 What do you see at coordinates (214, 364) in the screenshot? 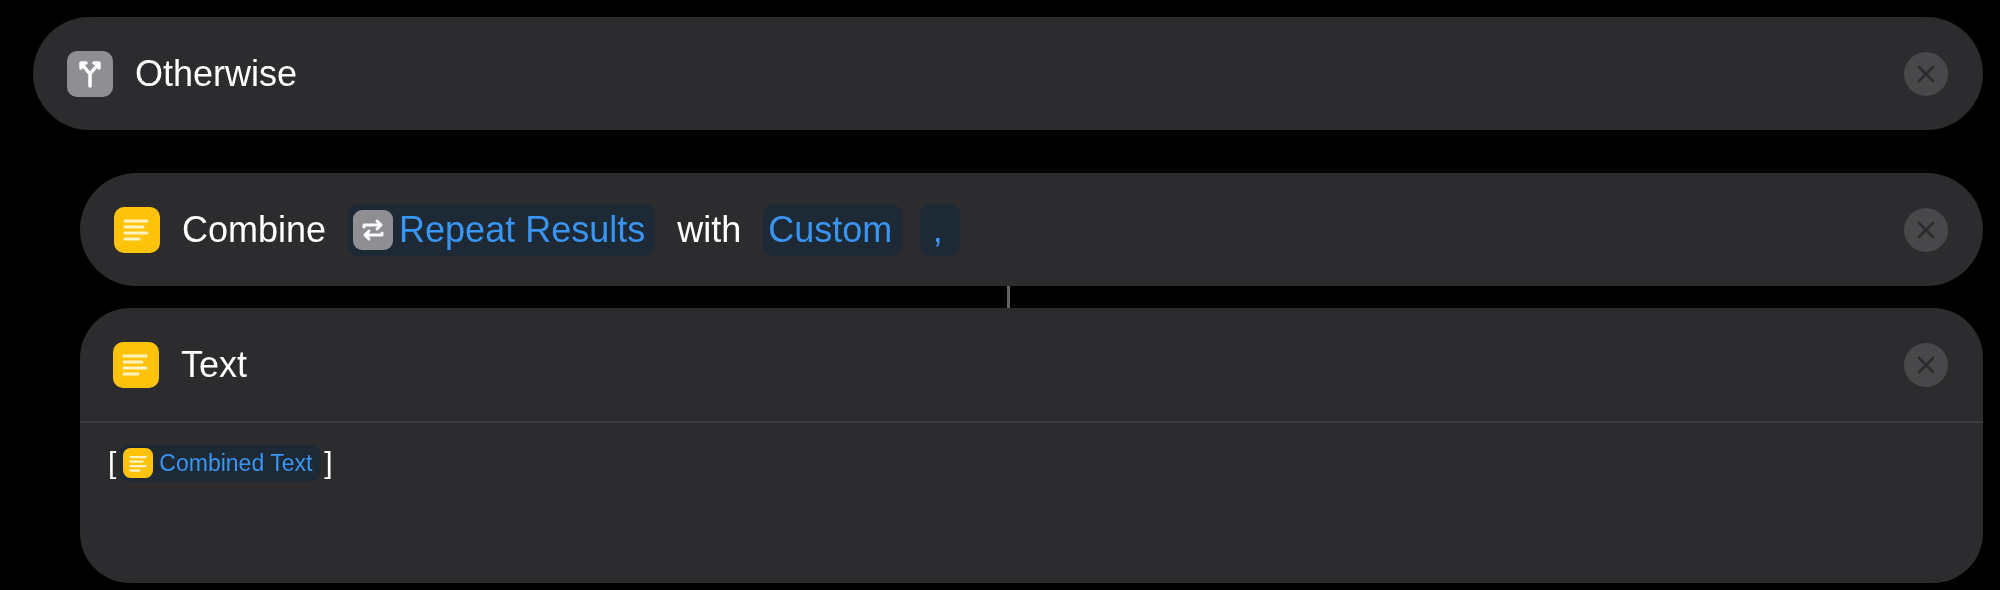
I see `action-title: Text` at bounding box center [214, 364].